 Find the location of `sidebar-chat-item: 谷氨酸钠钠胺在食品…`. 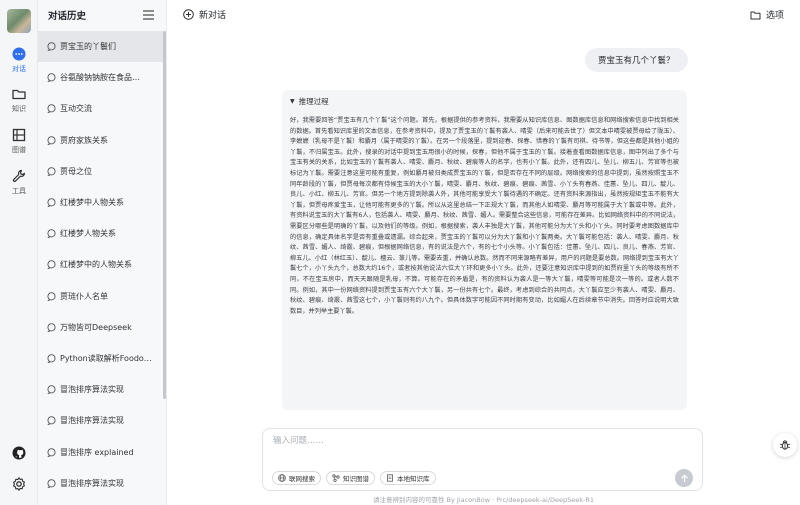

sidebar-chat-item: 谷氨酸钠钠胺在食品… is located at coordinates (101, 77).